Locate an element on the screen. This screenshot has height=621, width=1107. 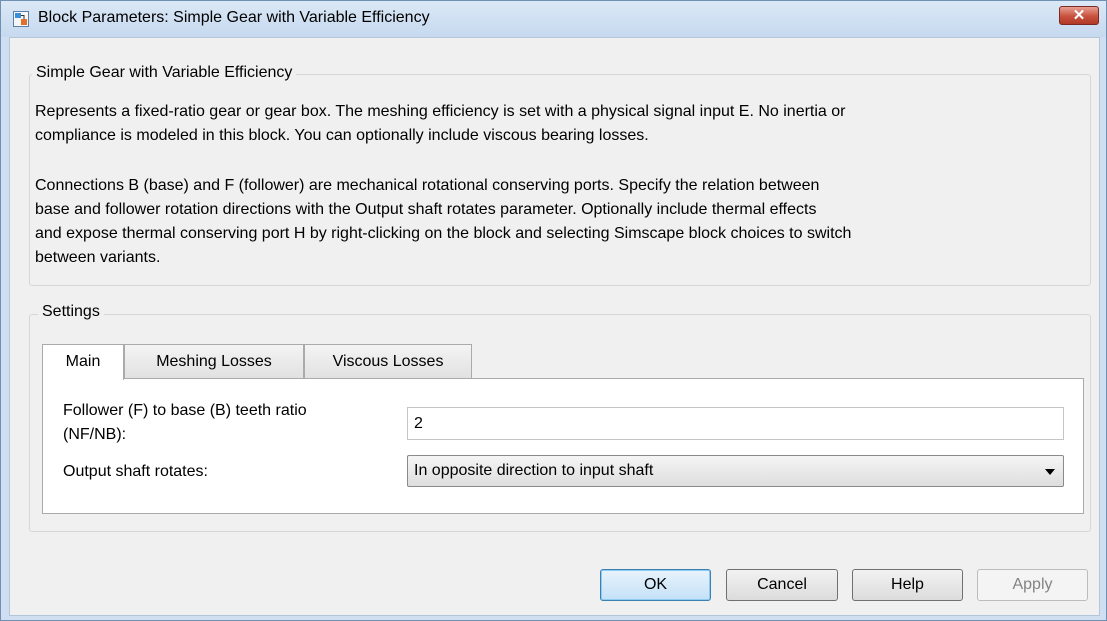
settings-group-title: Settings is located at coordinates (71, 312).